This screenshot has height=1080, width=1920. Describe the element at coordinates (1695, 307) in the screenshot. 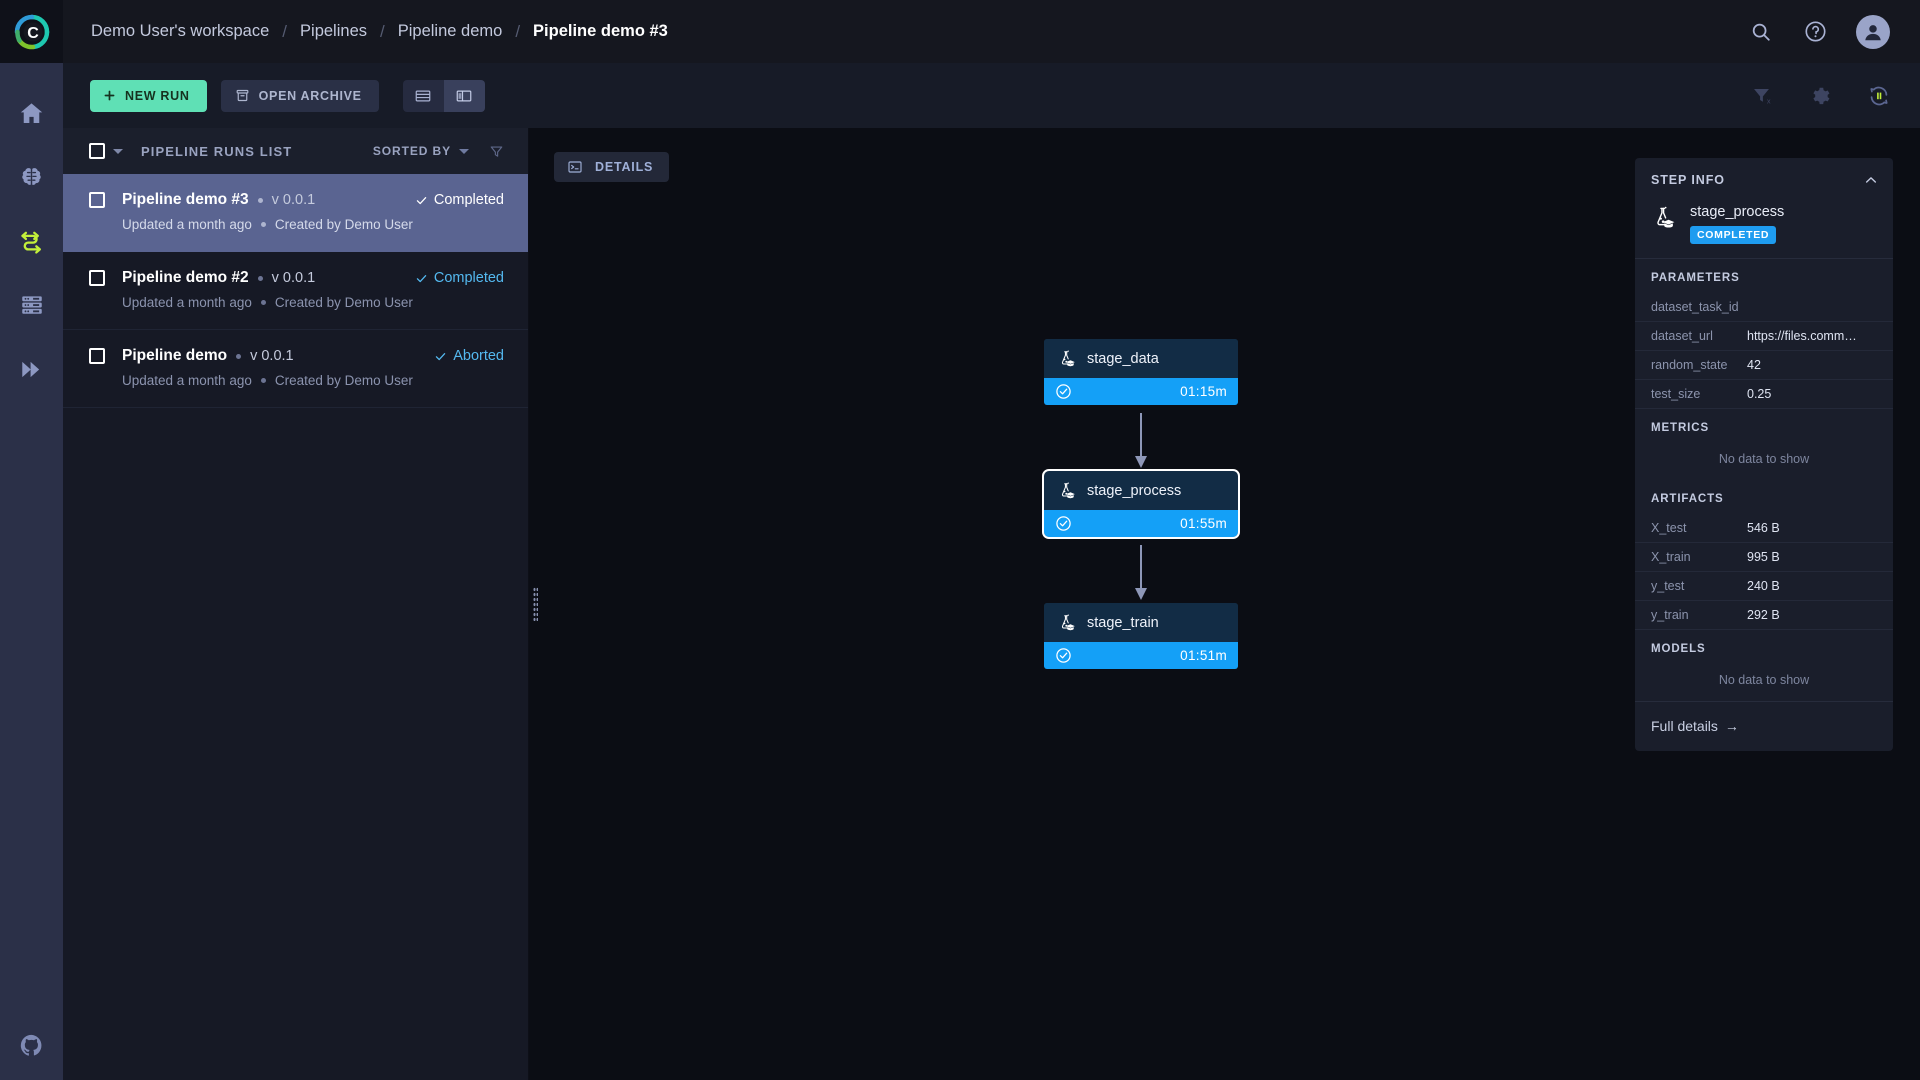

I see `parameter-key: dataset_task_id` at that location.